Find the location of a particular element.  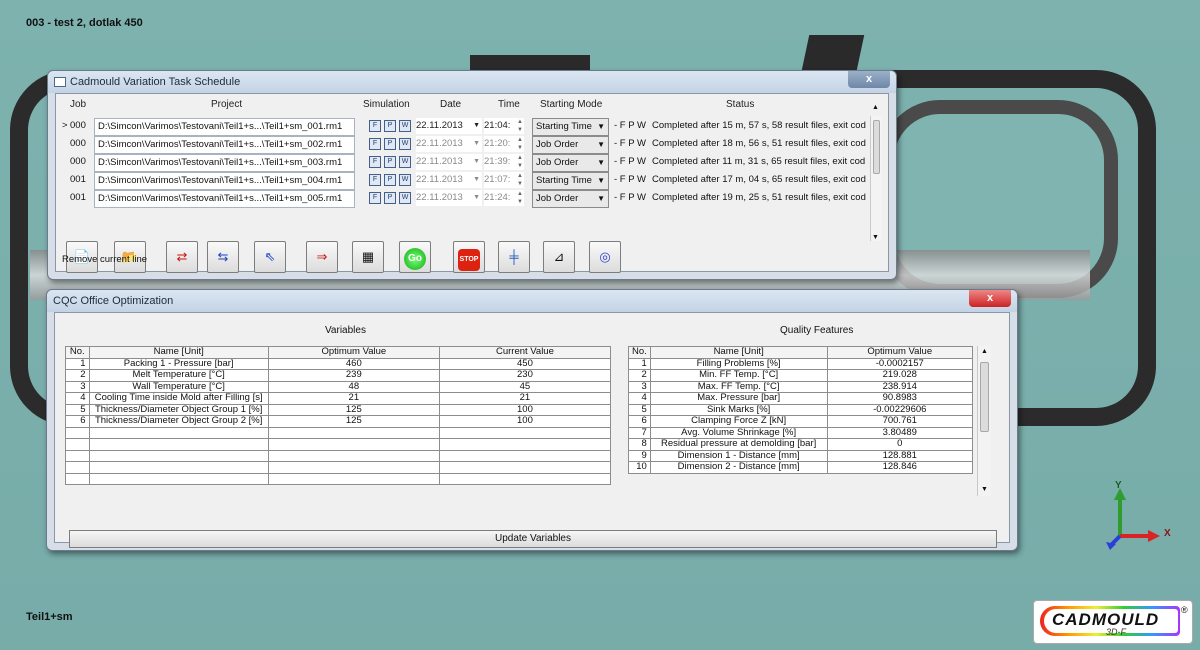

table-row: 5 Sink Marks [%] -0.00229606 is located at coordinates (800, 409).